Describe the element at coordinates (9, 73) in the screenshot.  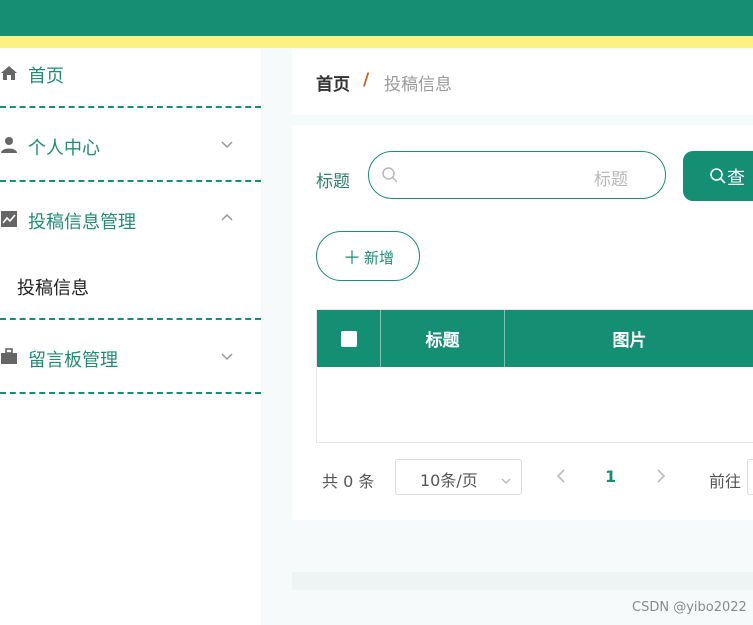
I see `home-icon` at that location.